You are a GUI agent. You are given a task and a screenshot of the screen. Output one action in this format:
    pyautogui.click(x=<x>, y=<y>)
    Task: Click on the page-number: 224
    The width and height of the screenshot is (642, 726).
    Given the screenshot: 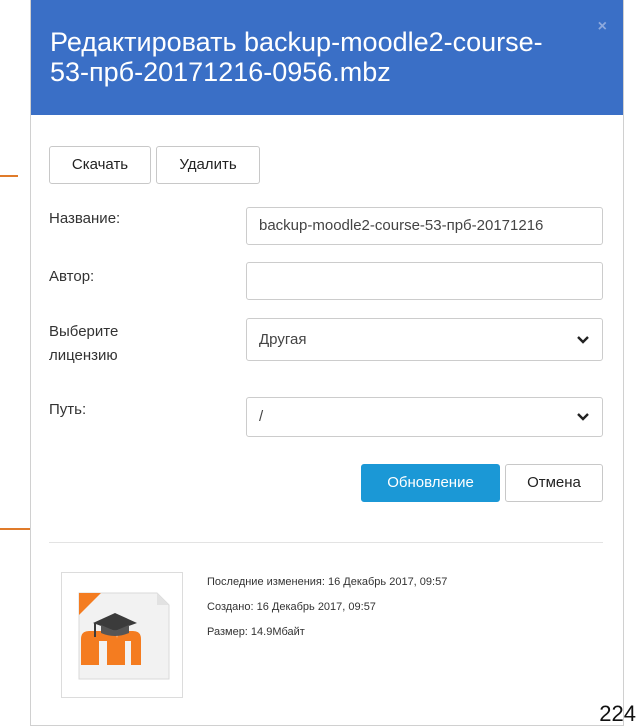 What is the action you would take?
    pyautogui.click(x=617, y=713)
    